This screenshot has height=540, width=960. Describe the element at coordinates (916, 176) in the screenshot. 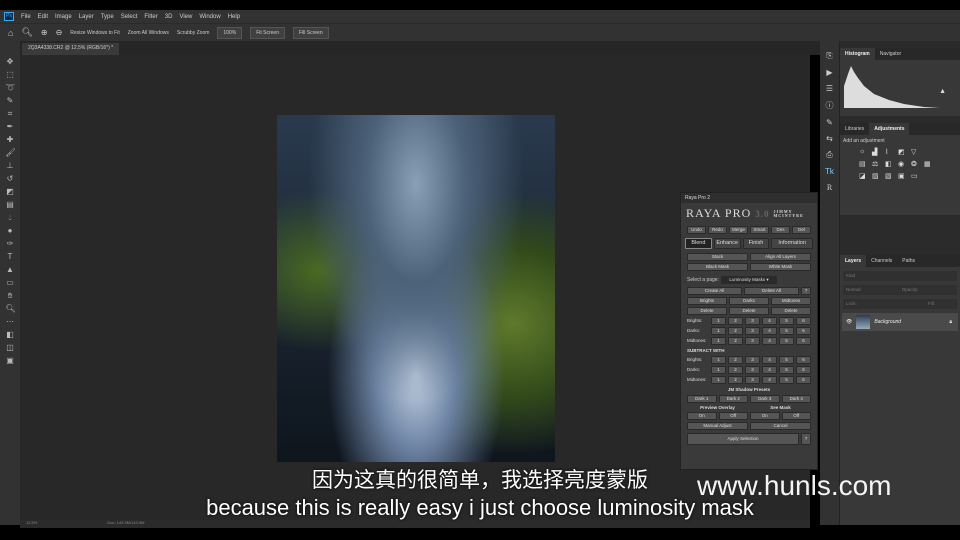

I see `gradient-map-icon: ▭` at that location.